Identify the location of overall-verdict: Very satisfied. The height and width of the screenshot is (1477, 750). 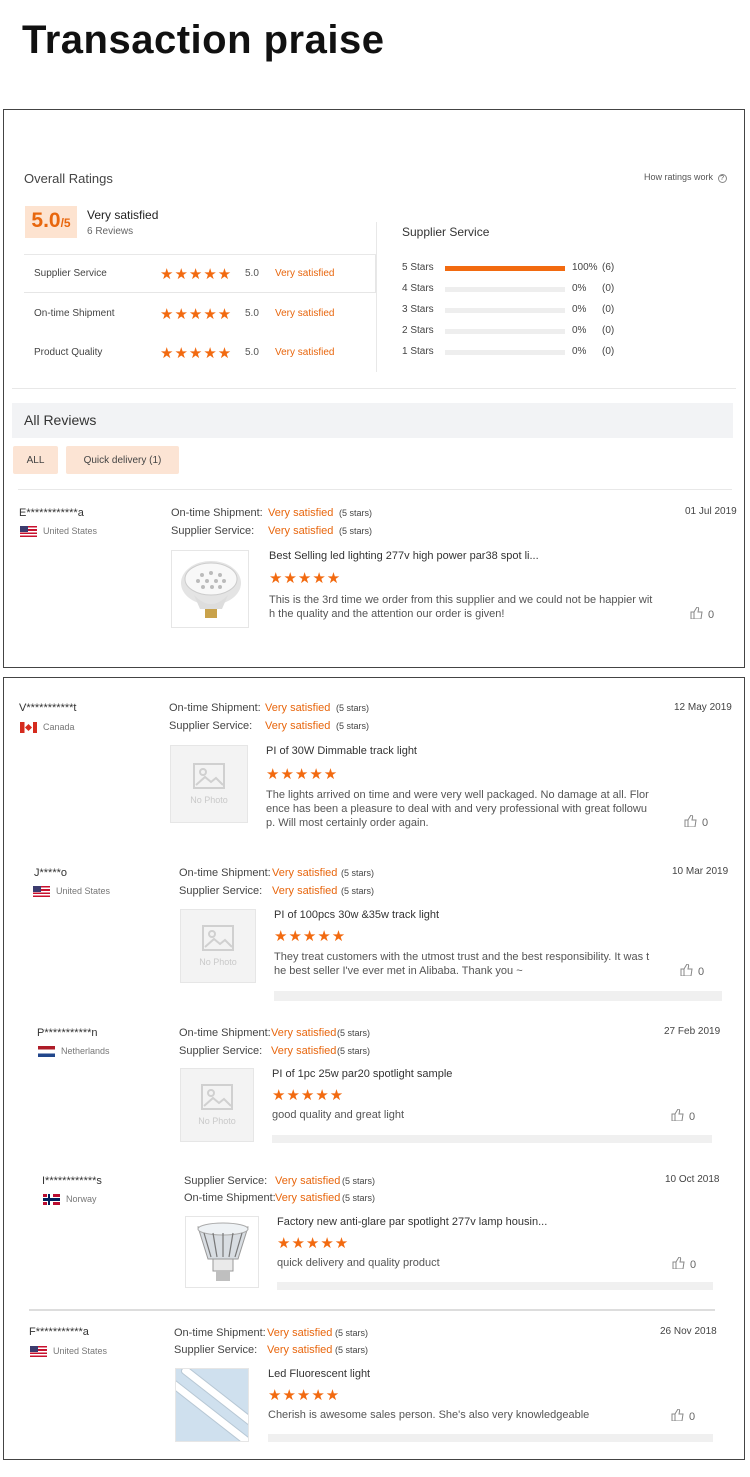
(123, 215).